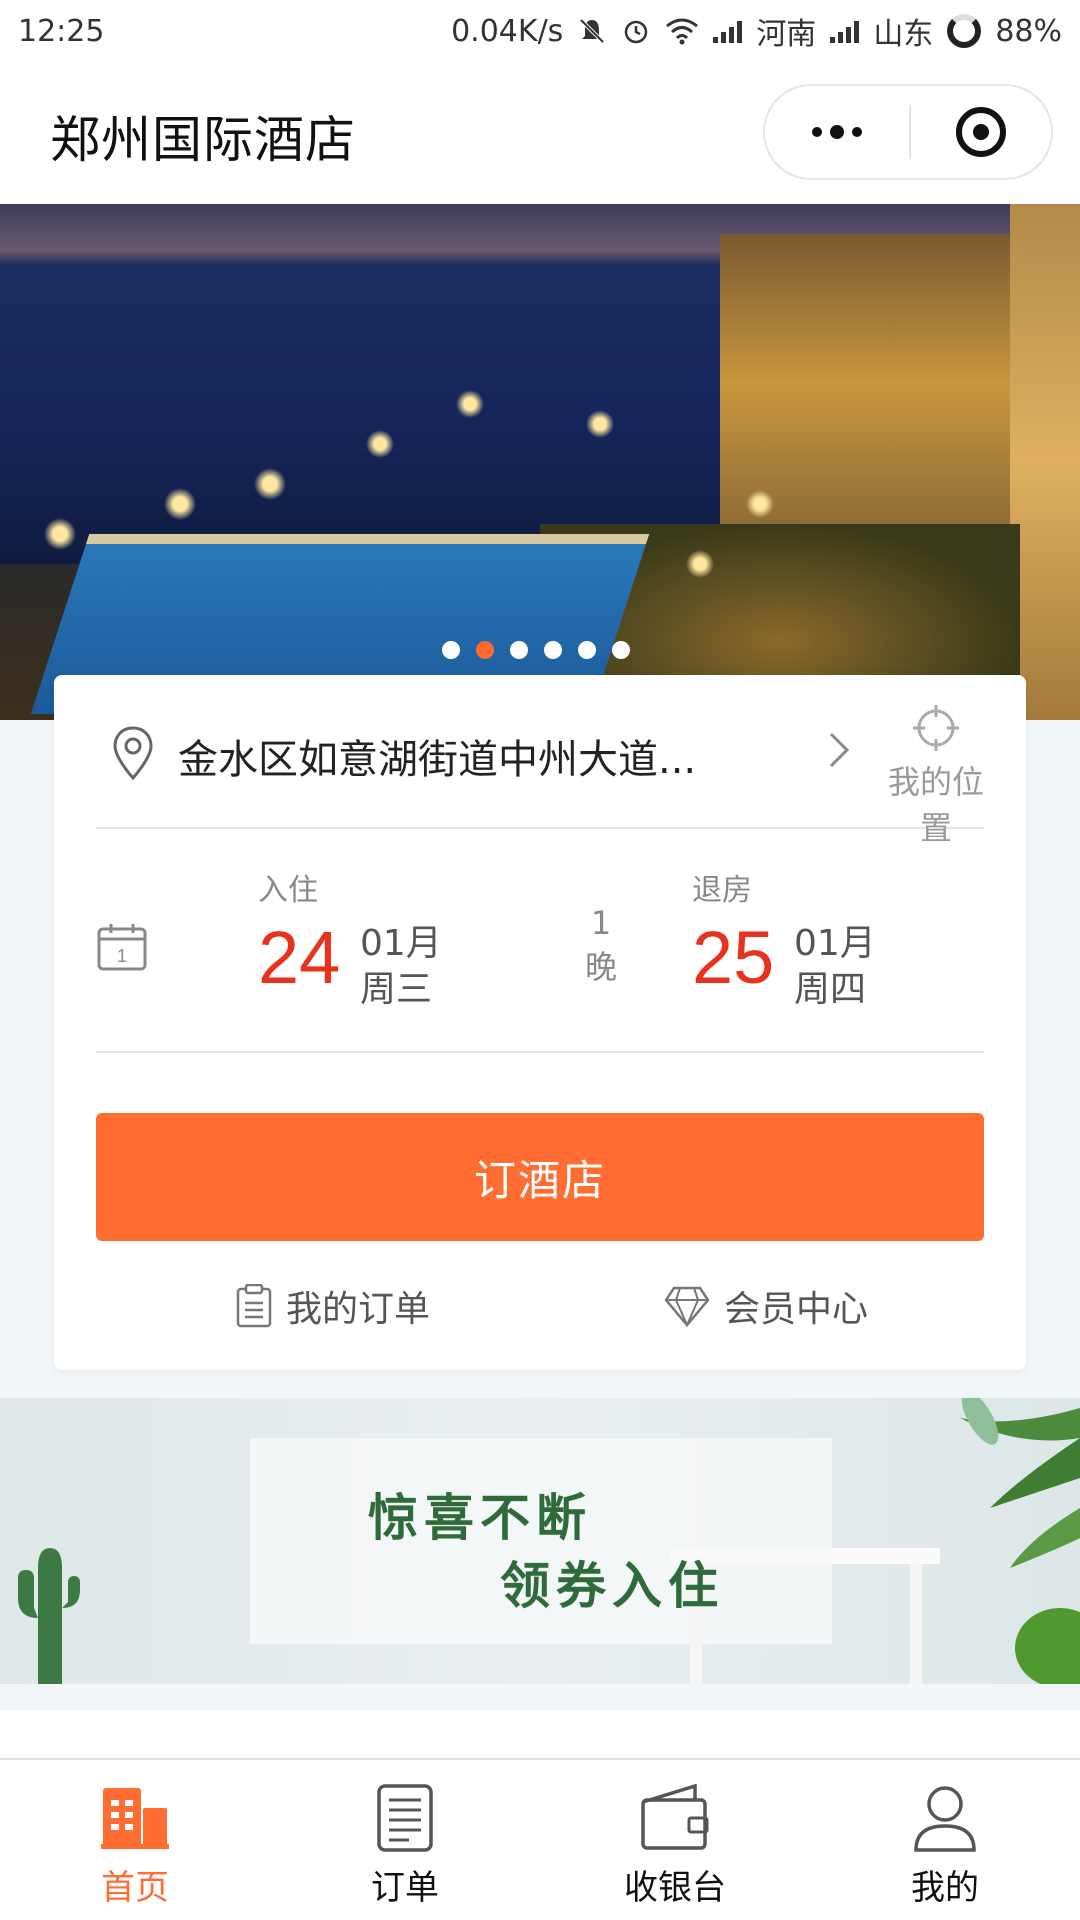 Image resolution: width=1080 pixels, height=1920 pixels. I want to click on status-bar: 12:25 0.04K/s 河南 山东 88%, so click(540, 31).